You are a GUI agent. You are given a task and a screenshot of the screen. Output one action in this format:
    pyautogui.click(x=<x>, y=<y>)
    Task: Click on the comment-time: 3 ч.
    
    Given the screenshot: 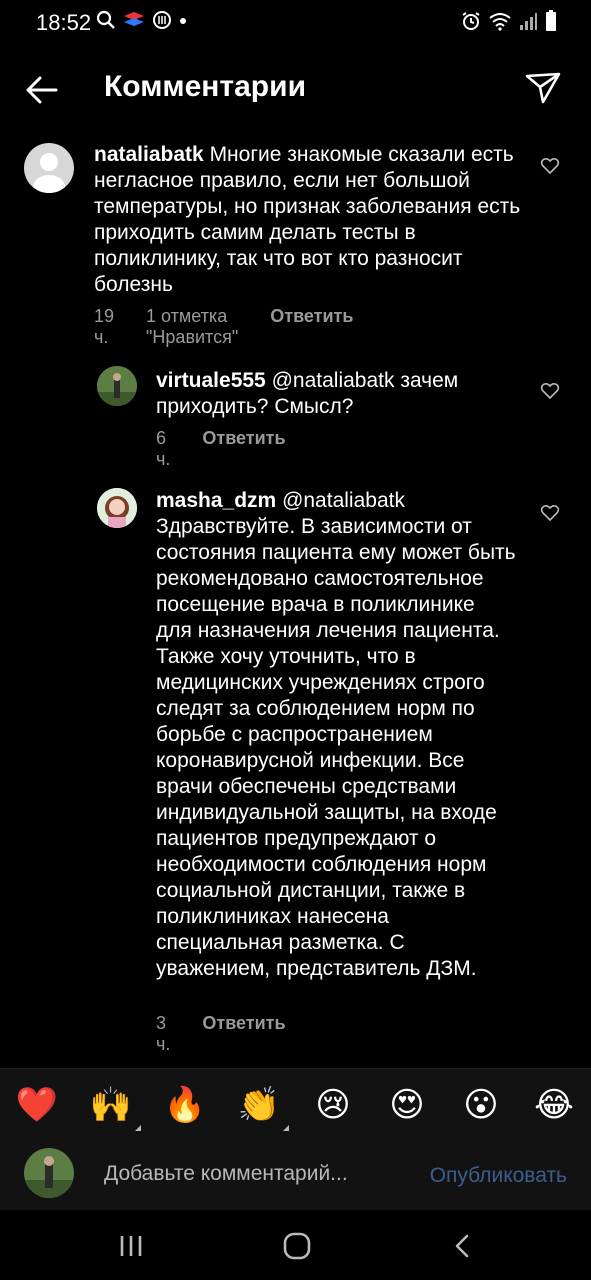 What is the action you would take?
    pyautogui.click(x=163, y=1033)
    